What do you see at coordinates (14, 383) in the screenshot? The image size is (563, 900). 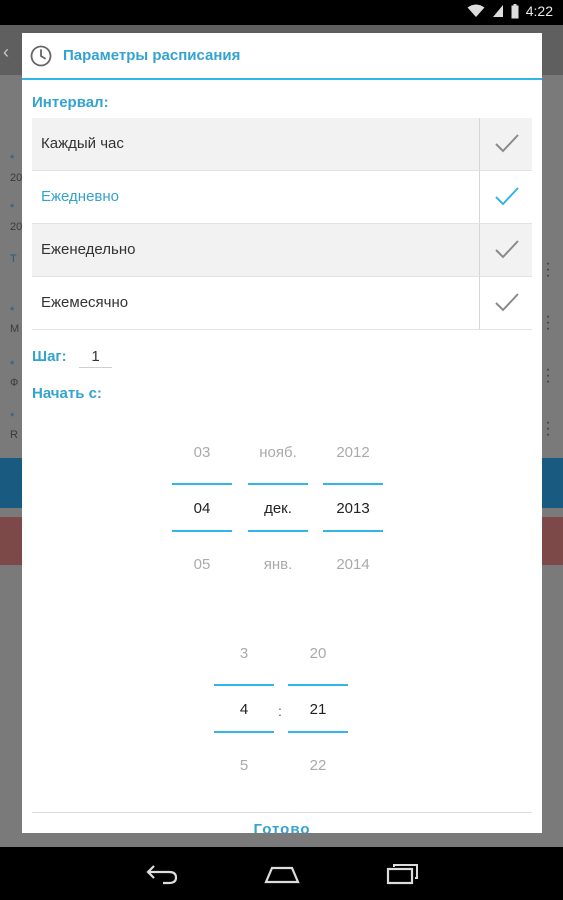 I see `background-fragment: Ф` at bounding box center [14, 383].